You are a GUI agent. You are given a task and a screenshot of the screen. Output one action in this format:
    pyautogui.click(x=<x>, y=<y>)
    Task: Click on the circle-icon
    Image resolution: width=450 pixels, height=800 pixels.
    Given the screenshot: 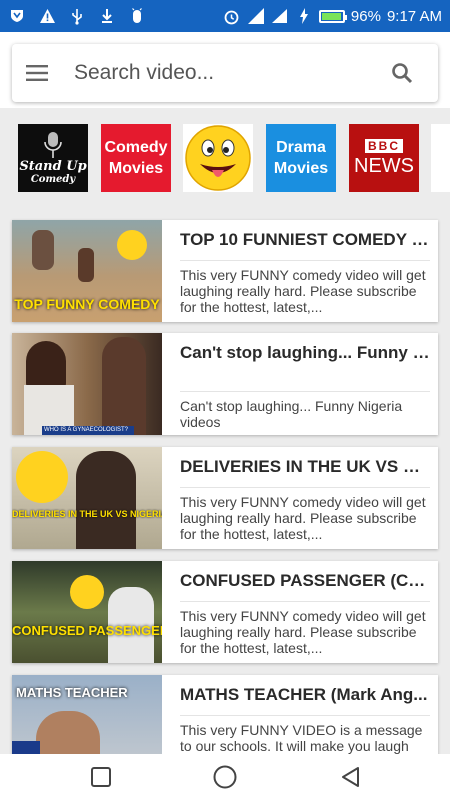 What is the action you would take?
    pyautogui.click(x=225, y=777)
    